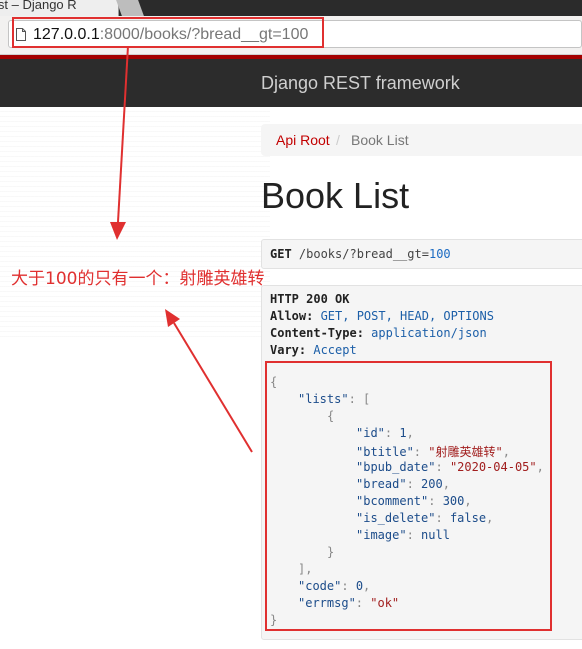  Describe the element at coordinates (119, 142) in the screenshot. I see `arrow-down-icon` at that location.